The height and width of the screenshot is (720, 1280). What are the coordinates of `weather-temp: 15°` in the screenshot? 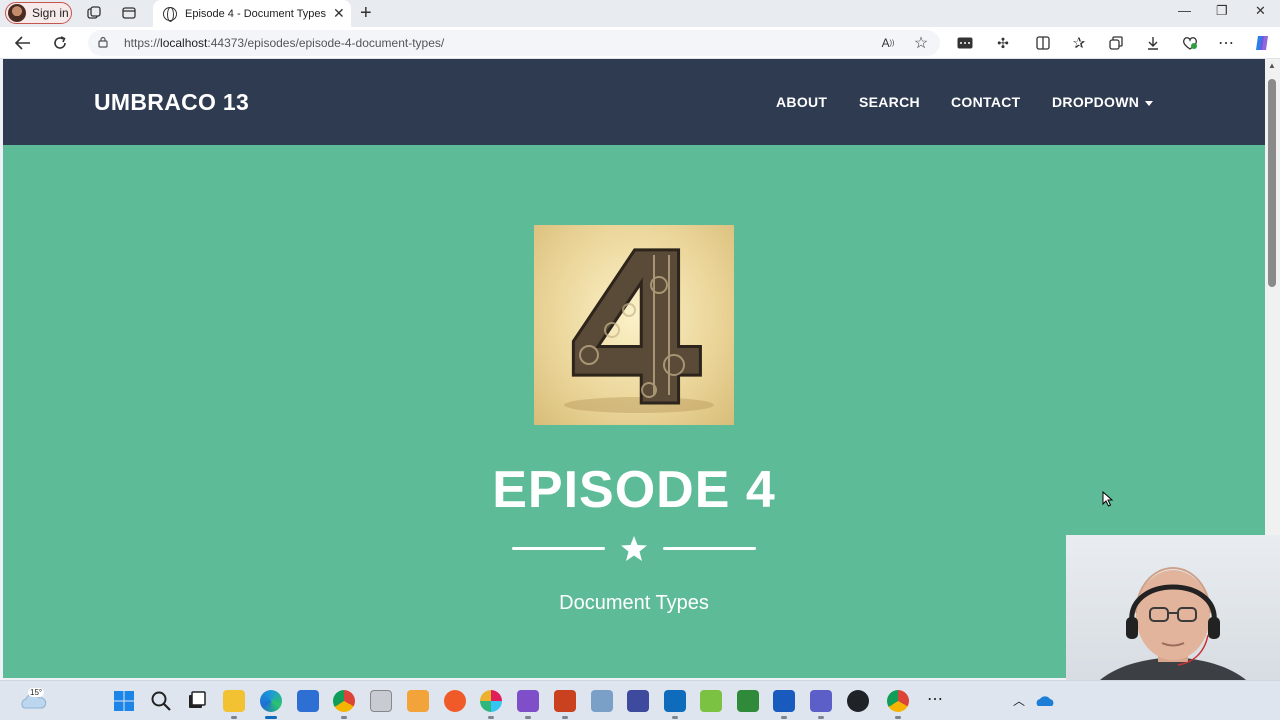 It's located at (36, 692).